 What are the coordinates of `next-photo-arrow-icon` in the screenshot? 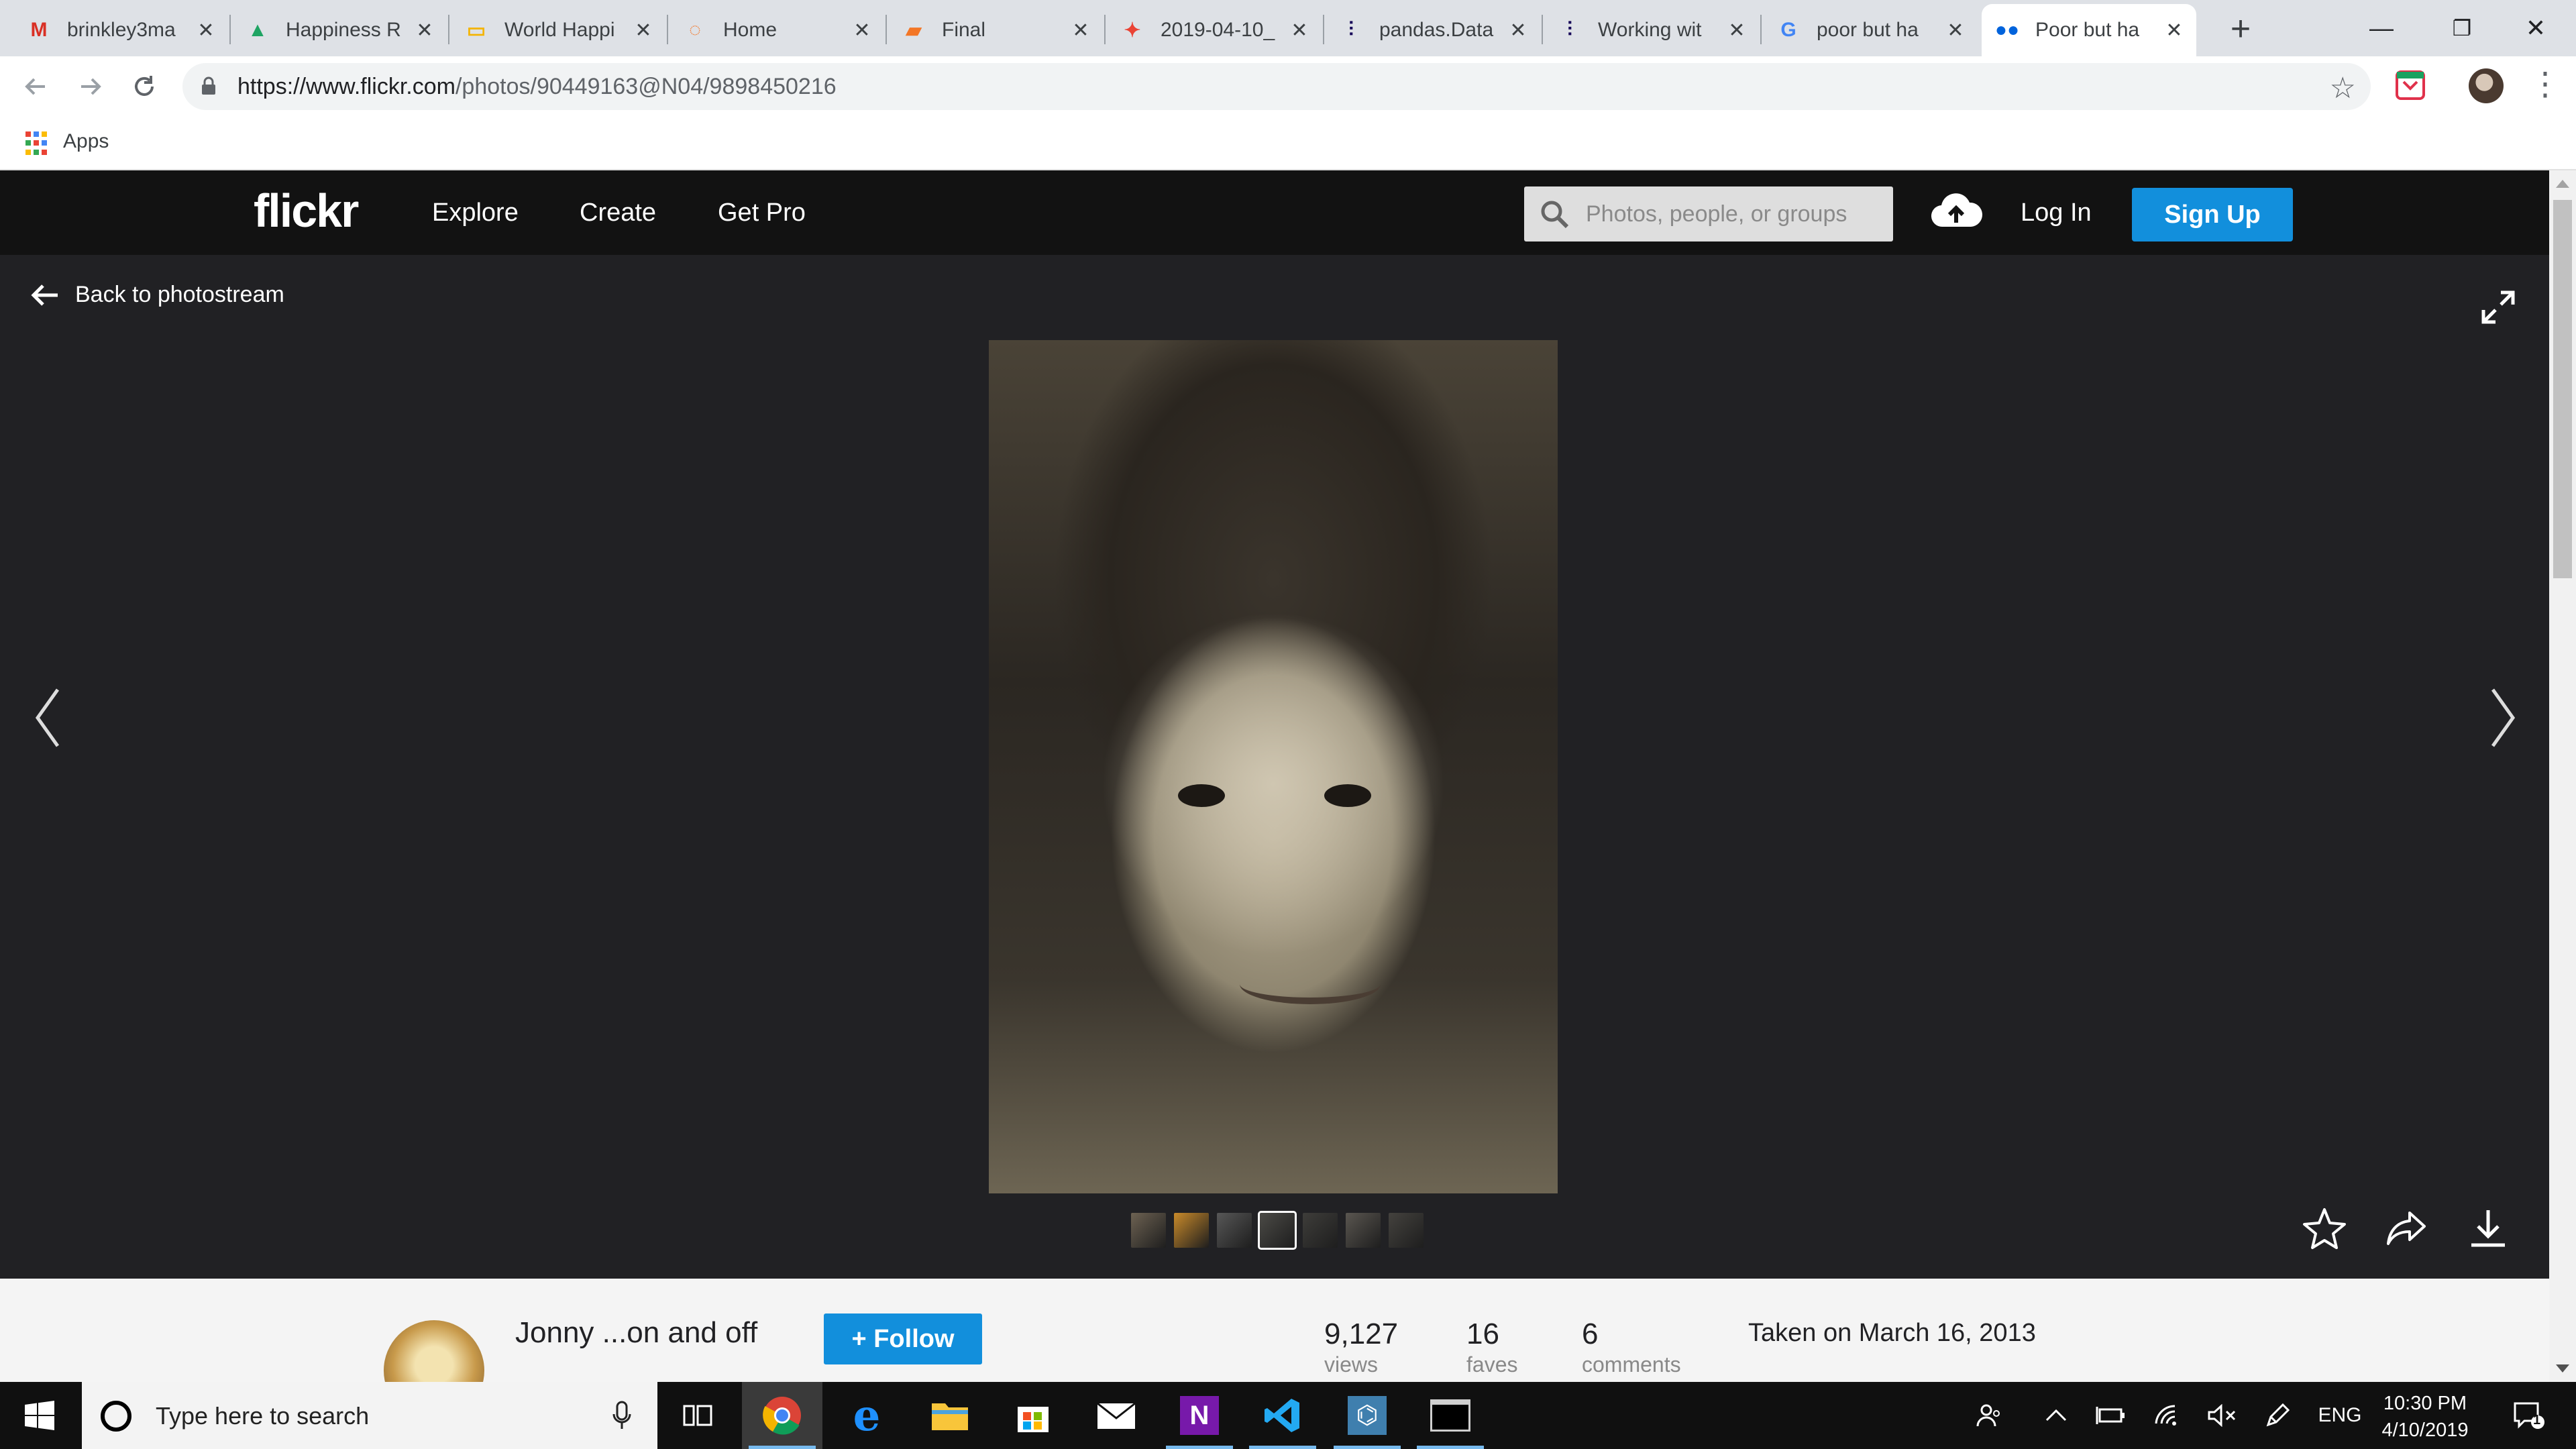 It's located at (2503, 717).